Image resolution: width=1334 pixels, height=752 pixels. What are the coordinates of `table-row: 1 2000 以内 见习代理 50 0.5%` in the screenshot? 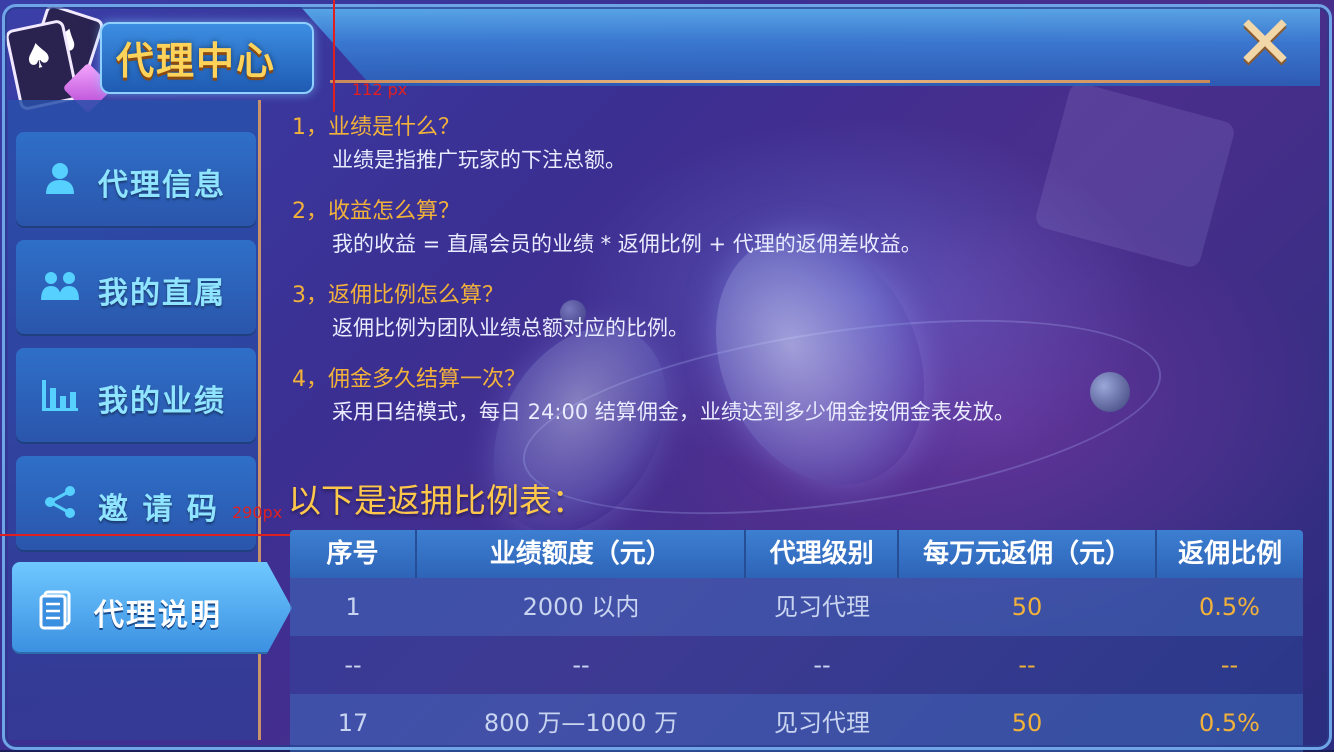 It's located at (796, 607).